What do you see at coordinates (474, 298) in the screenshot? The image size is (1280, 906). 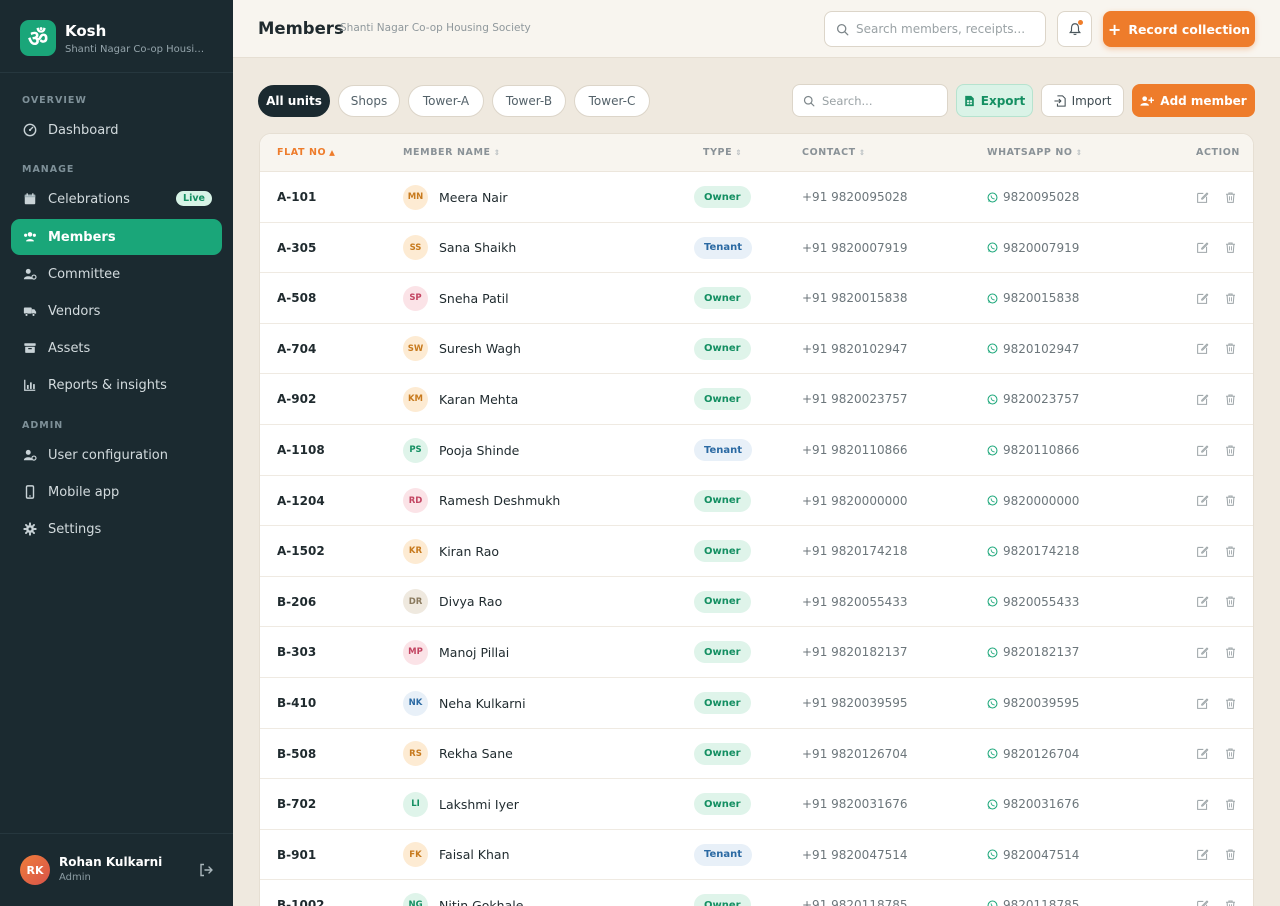 I see `member-name: Sneha Patil` at bounding box center [474, 298].